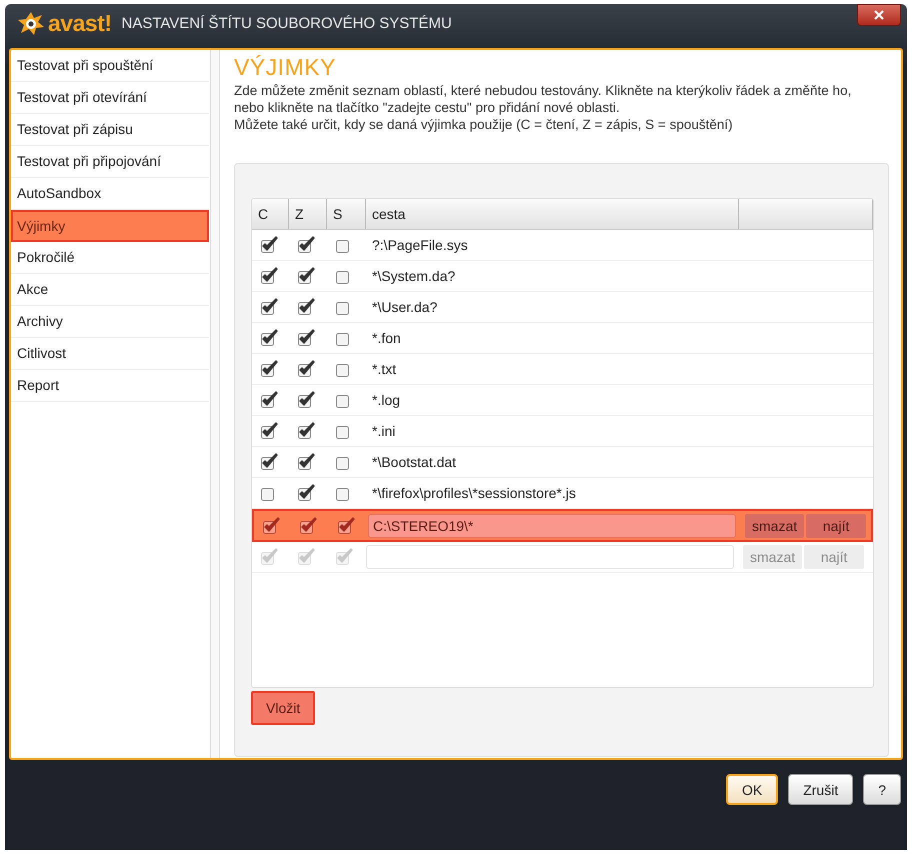 This screenshot has width=912, height=854. I want to click on window-title: NASTAVENÍ ŠTÍTU SOUBOROVÉHO SYSTÉMU, so click(286, 23).